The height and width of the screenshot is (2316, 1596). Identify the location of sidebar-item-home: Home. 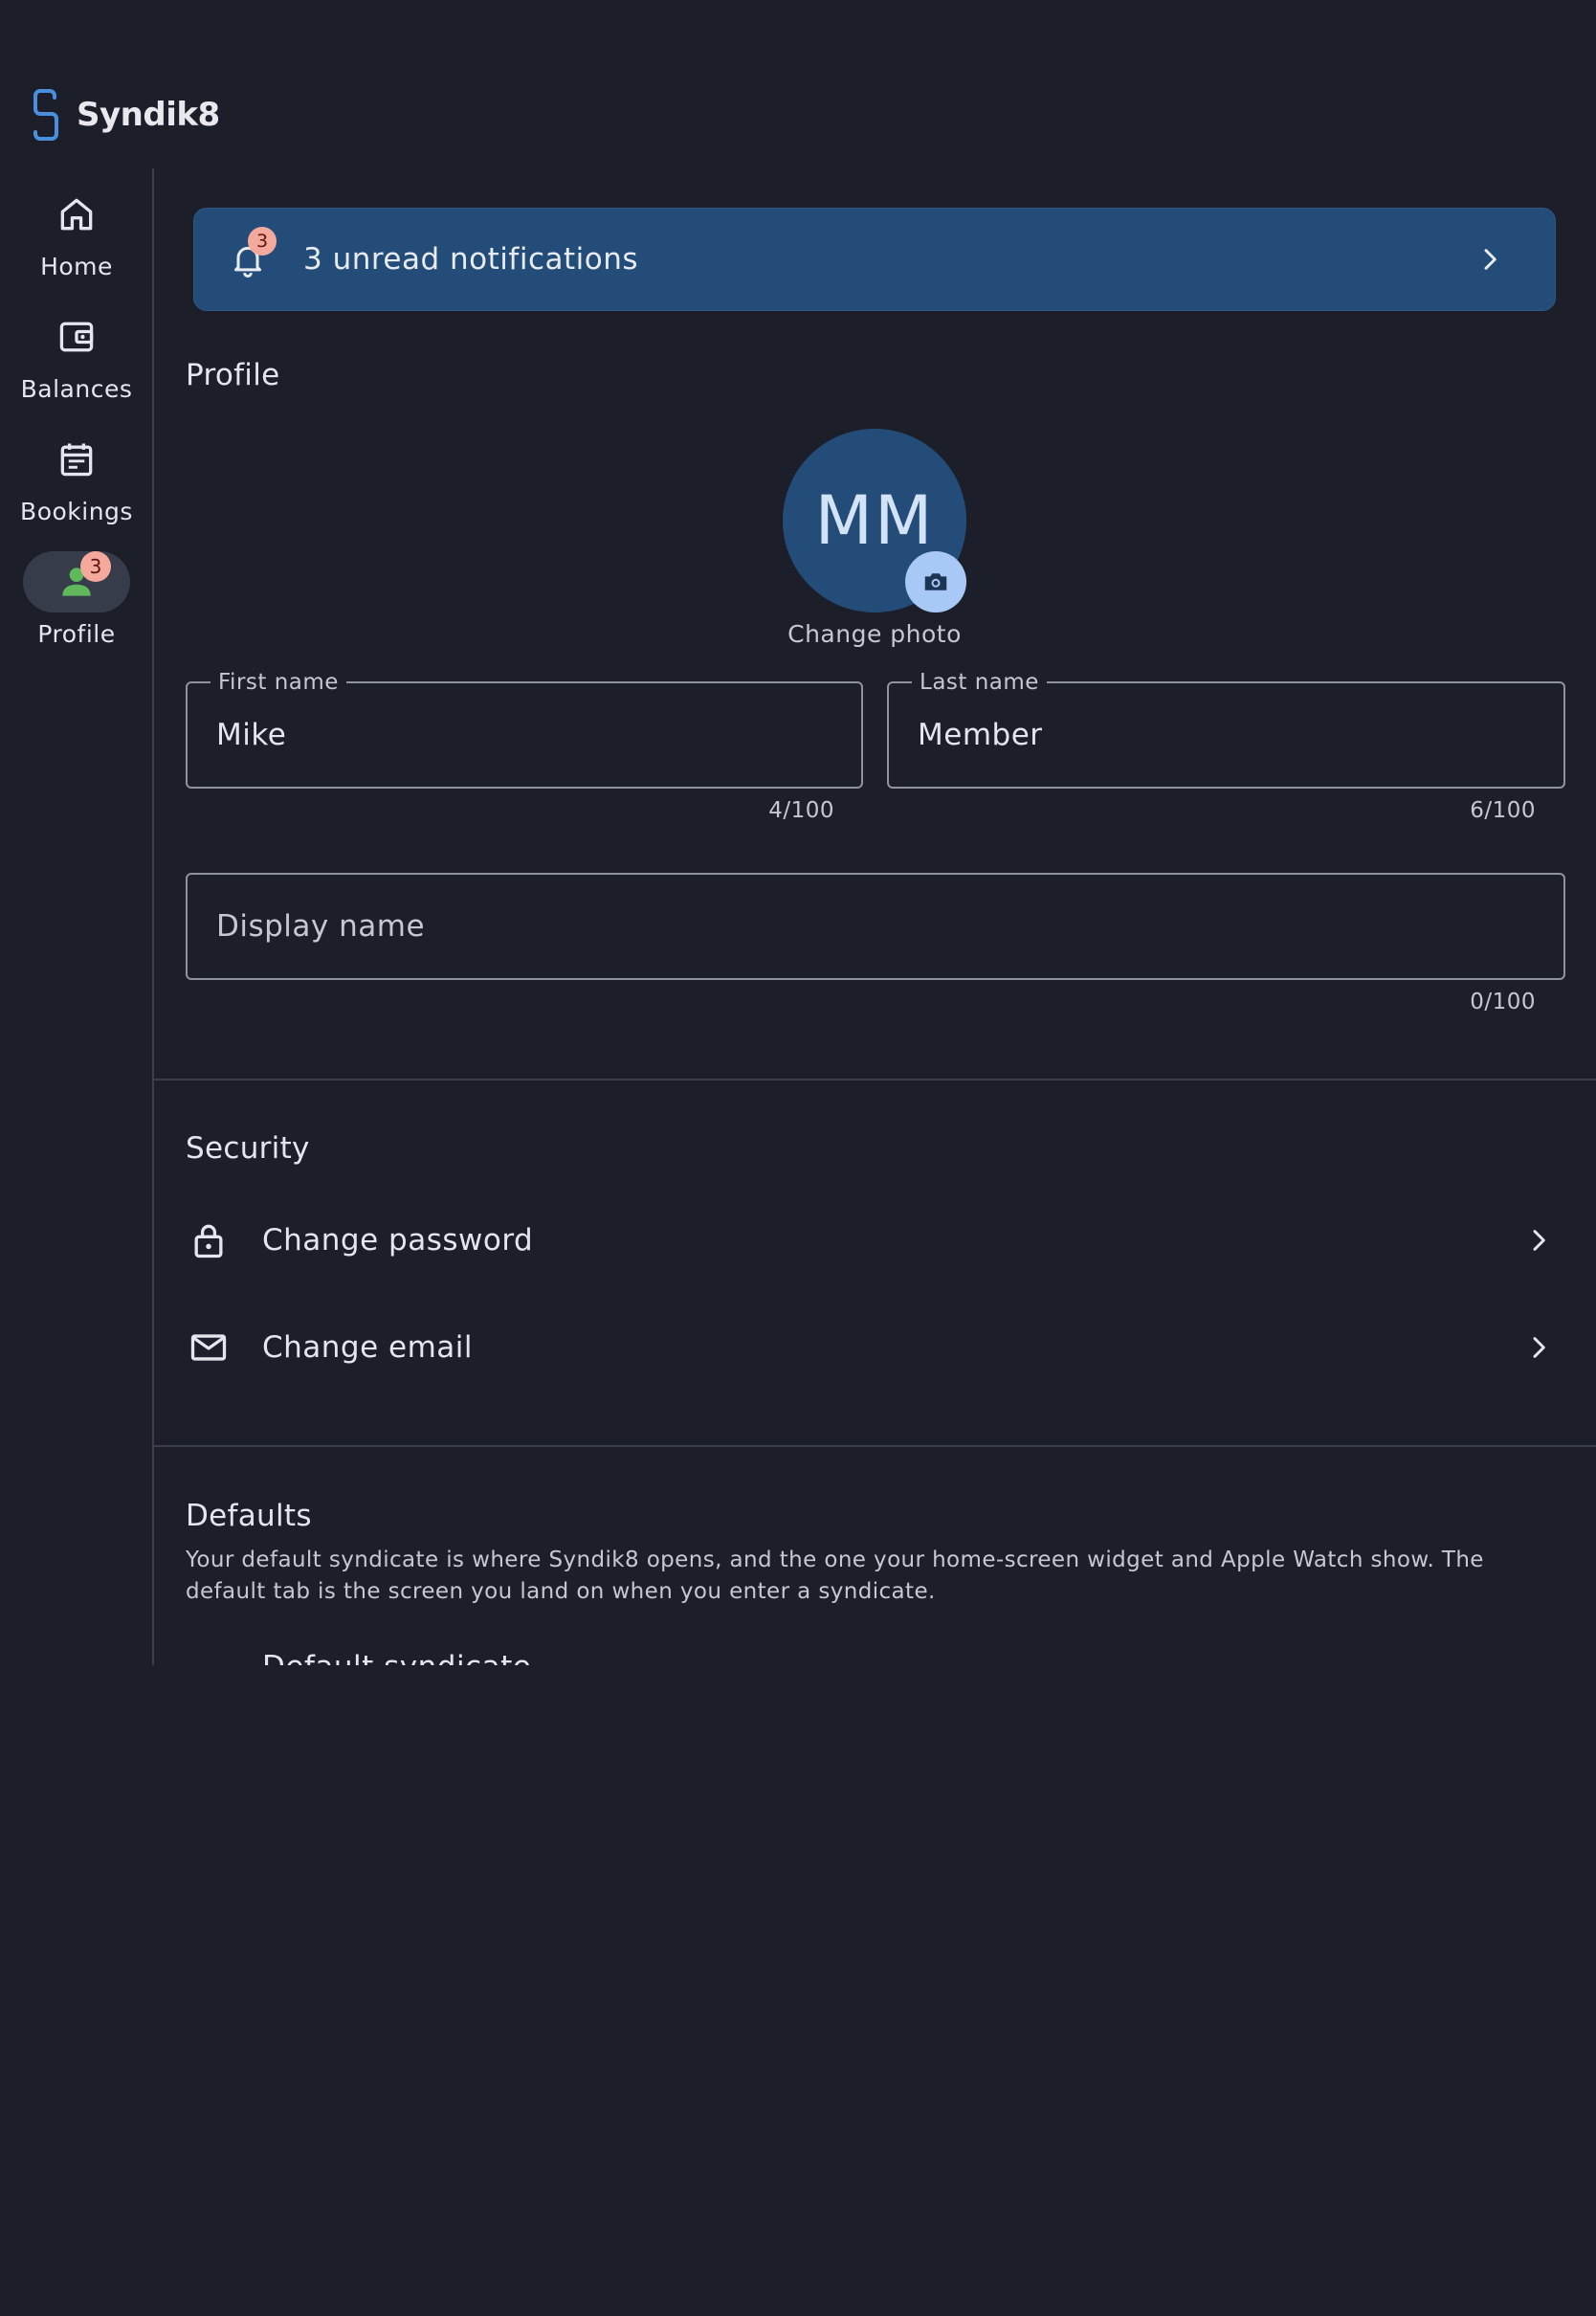
(77, 232).